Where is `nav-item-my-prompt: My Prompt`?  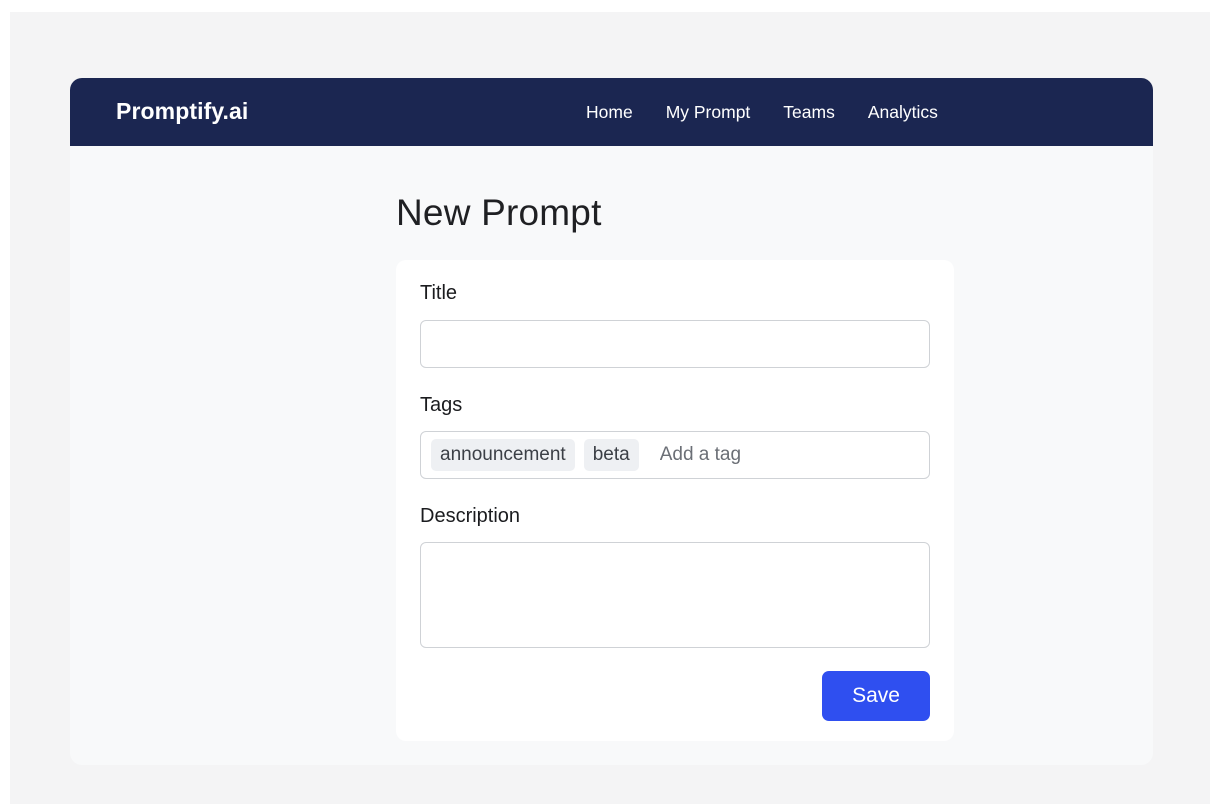
nav-item-my-prompt: My Prompt is located at coordinates (708, 112).